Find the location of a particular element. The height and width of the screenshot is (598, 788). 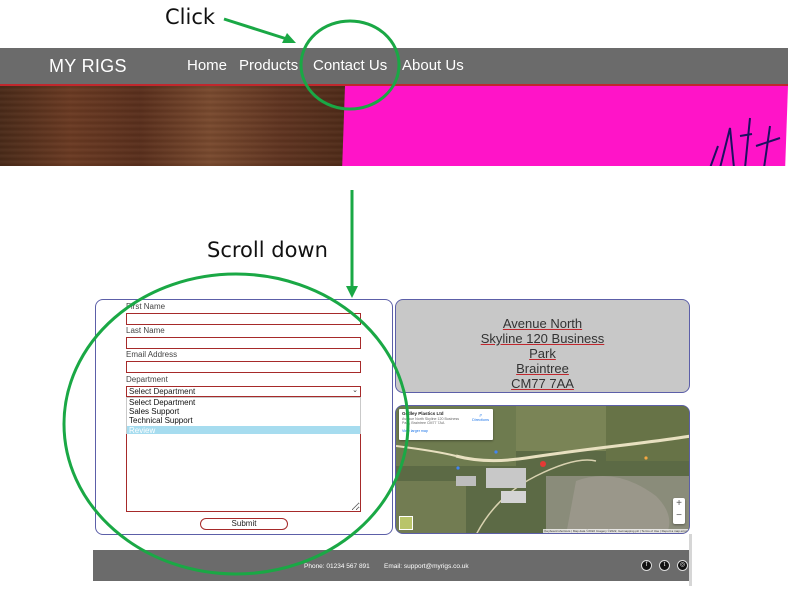

chevron-down-icon: ⌄ is located at coordinates (355, 390).